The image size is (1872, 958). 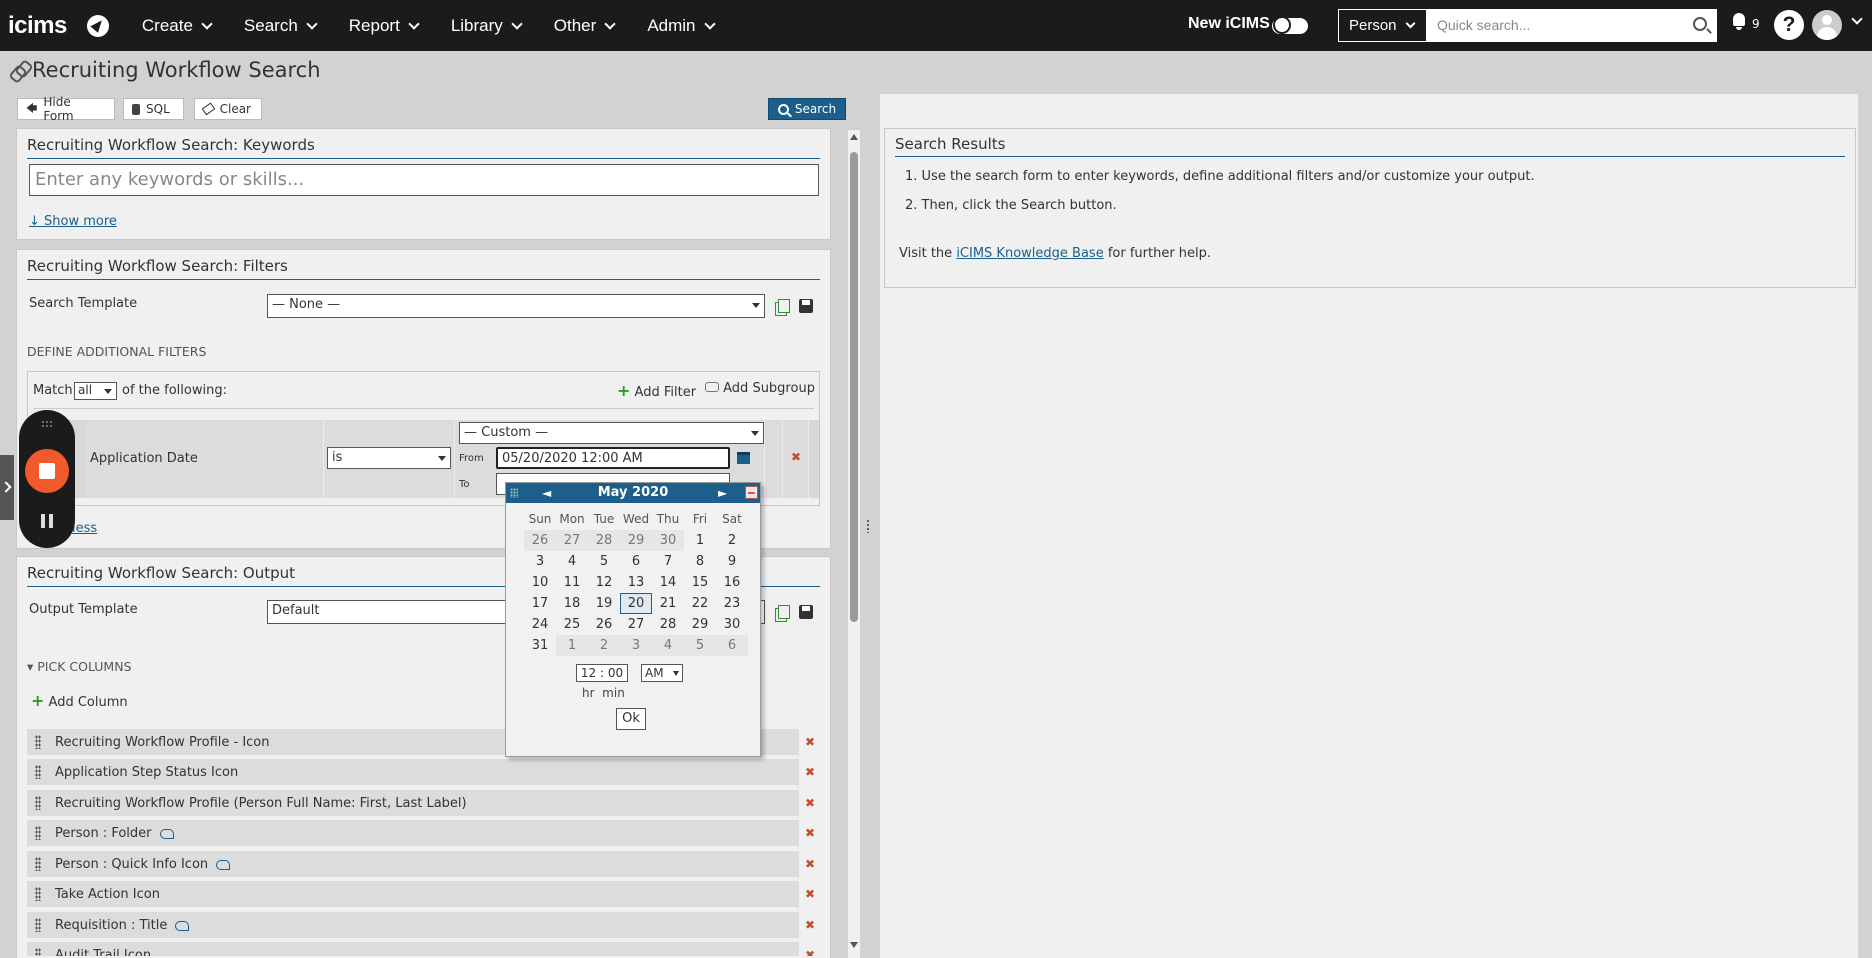 What do you see at coordinates (1789, 25) in the screenshot?
I see `help-icon: ?` at bounding box center [1789, 25].